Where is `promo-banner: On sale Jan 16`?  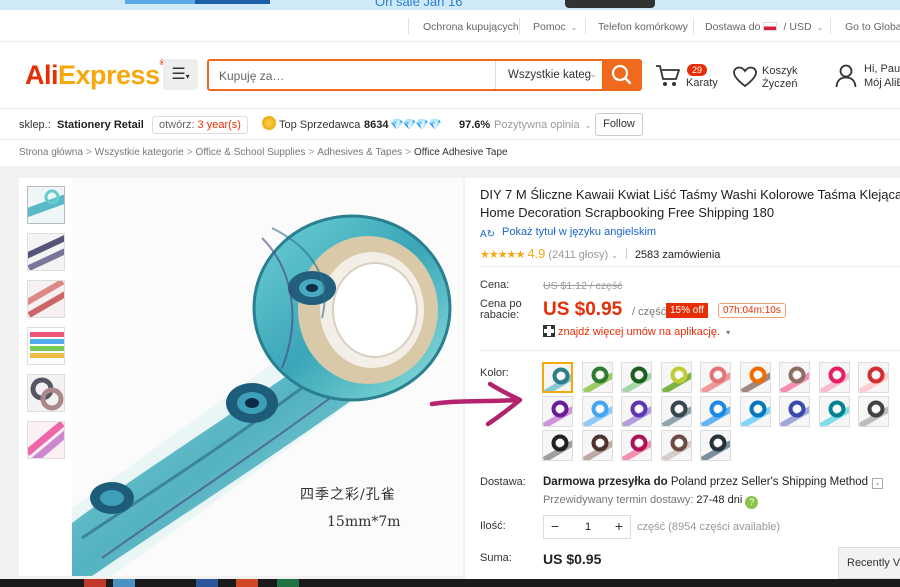 promo-banner: On sale Jan 16 is located at coordinates (450, 5).